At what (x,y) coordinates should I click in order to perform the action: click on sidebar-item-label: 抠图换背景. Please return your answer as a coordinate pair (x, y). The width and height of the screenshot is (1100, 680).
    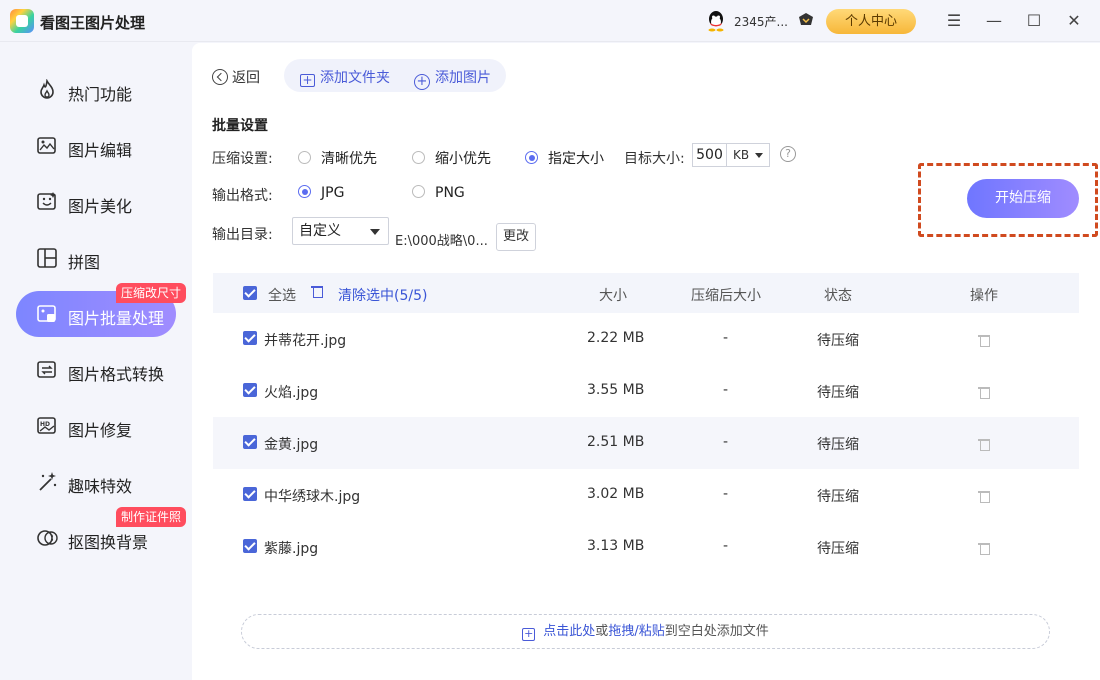
    Looking at the image, I should click on (108, 542).